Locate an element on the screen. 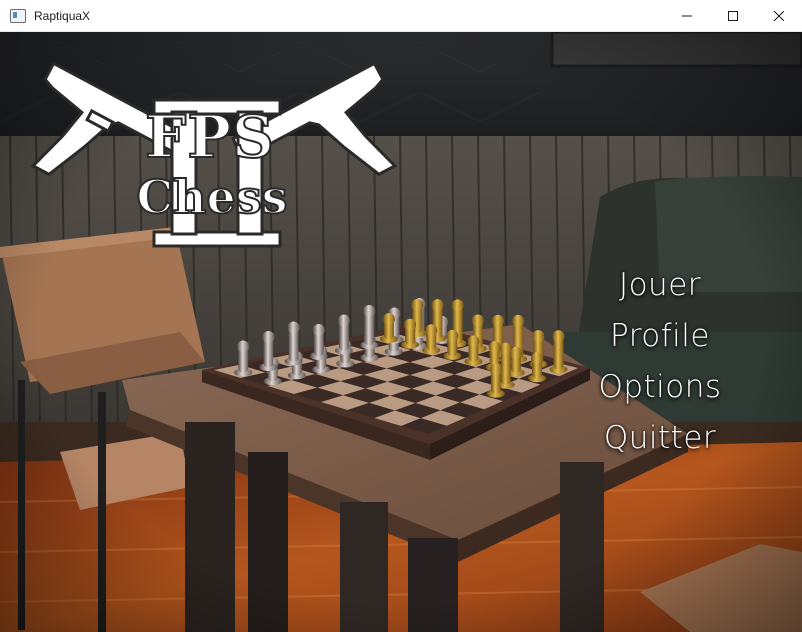 The height and width of the screenshot is (632, 802). menu-item-options: Options is located at coordinates (660, 387).